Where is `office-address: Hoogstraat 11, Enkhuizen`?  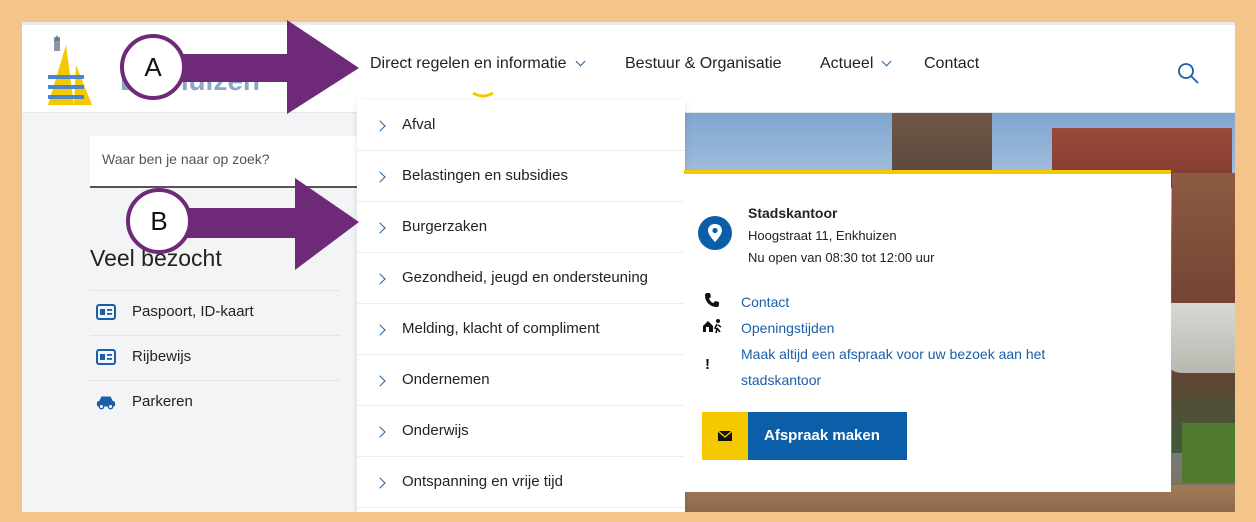
office-address: Hoogstraat 11, Enkhuizen is located at coordinates (822, 235).